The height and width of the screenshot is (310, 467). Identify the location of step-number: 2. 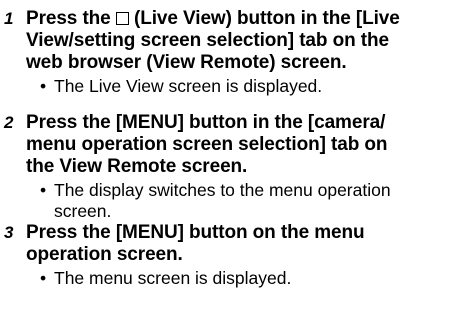
(9, 122).